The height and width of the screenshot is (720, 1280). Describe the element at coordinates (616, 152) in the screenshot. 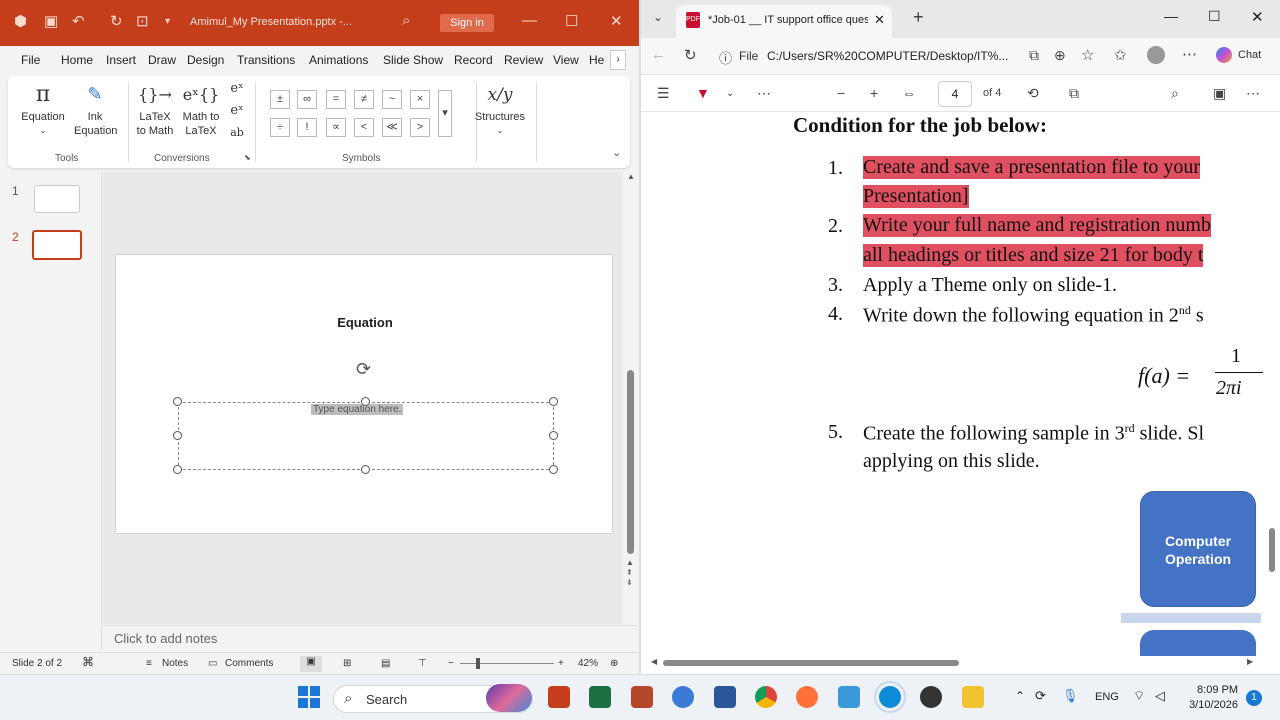

I see `collapse-ribbon-icon: ⌄` at that location.